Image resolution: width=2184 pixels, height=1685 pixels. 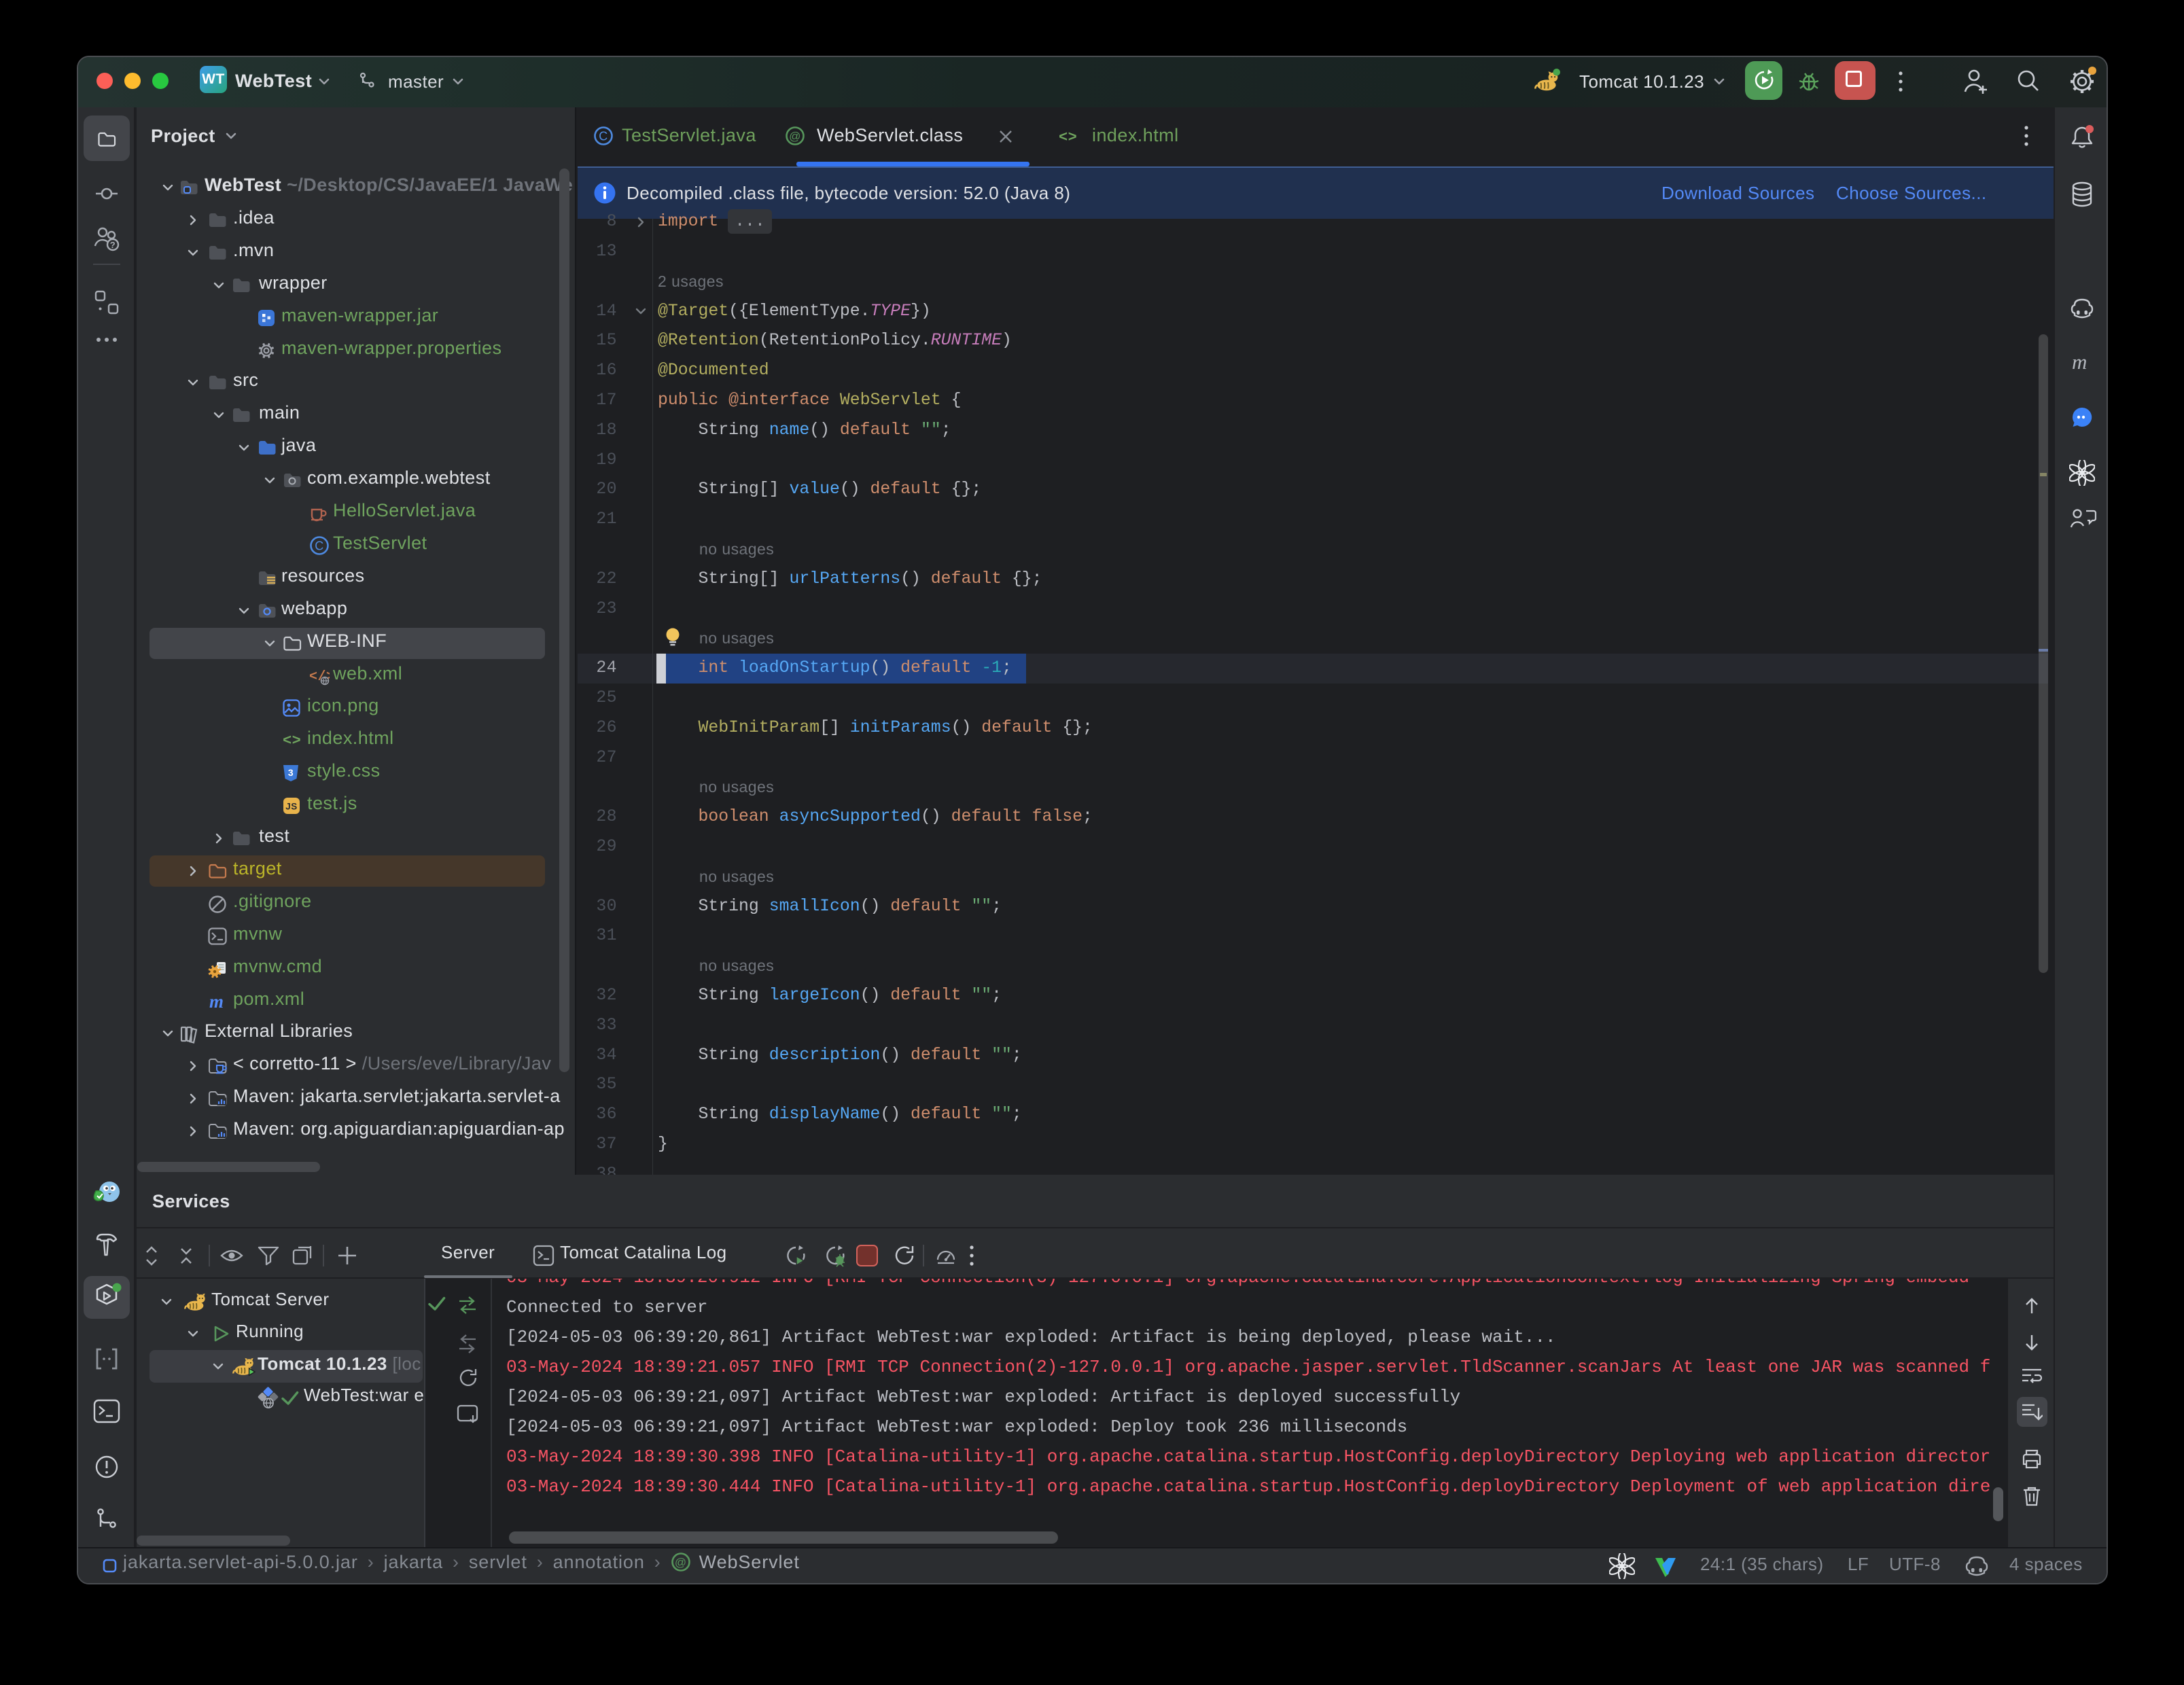 I want to click on svg-text: JS, so click(x=291, y=807).